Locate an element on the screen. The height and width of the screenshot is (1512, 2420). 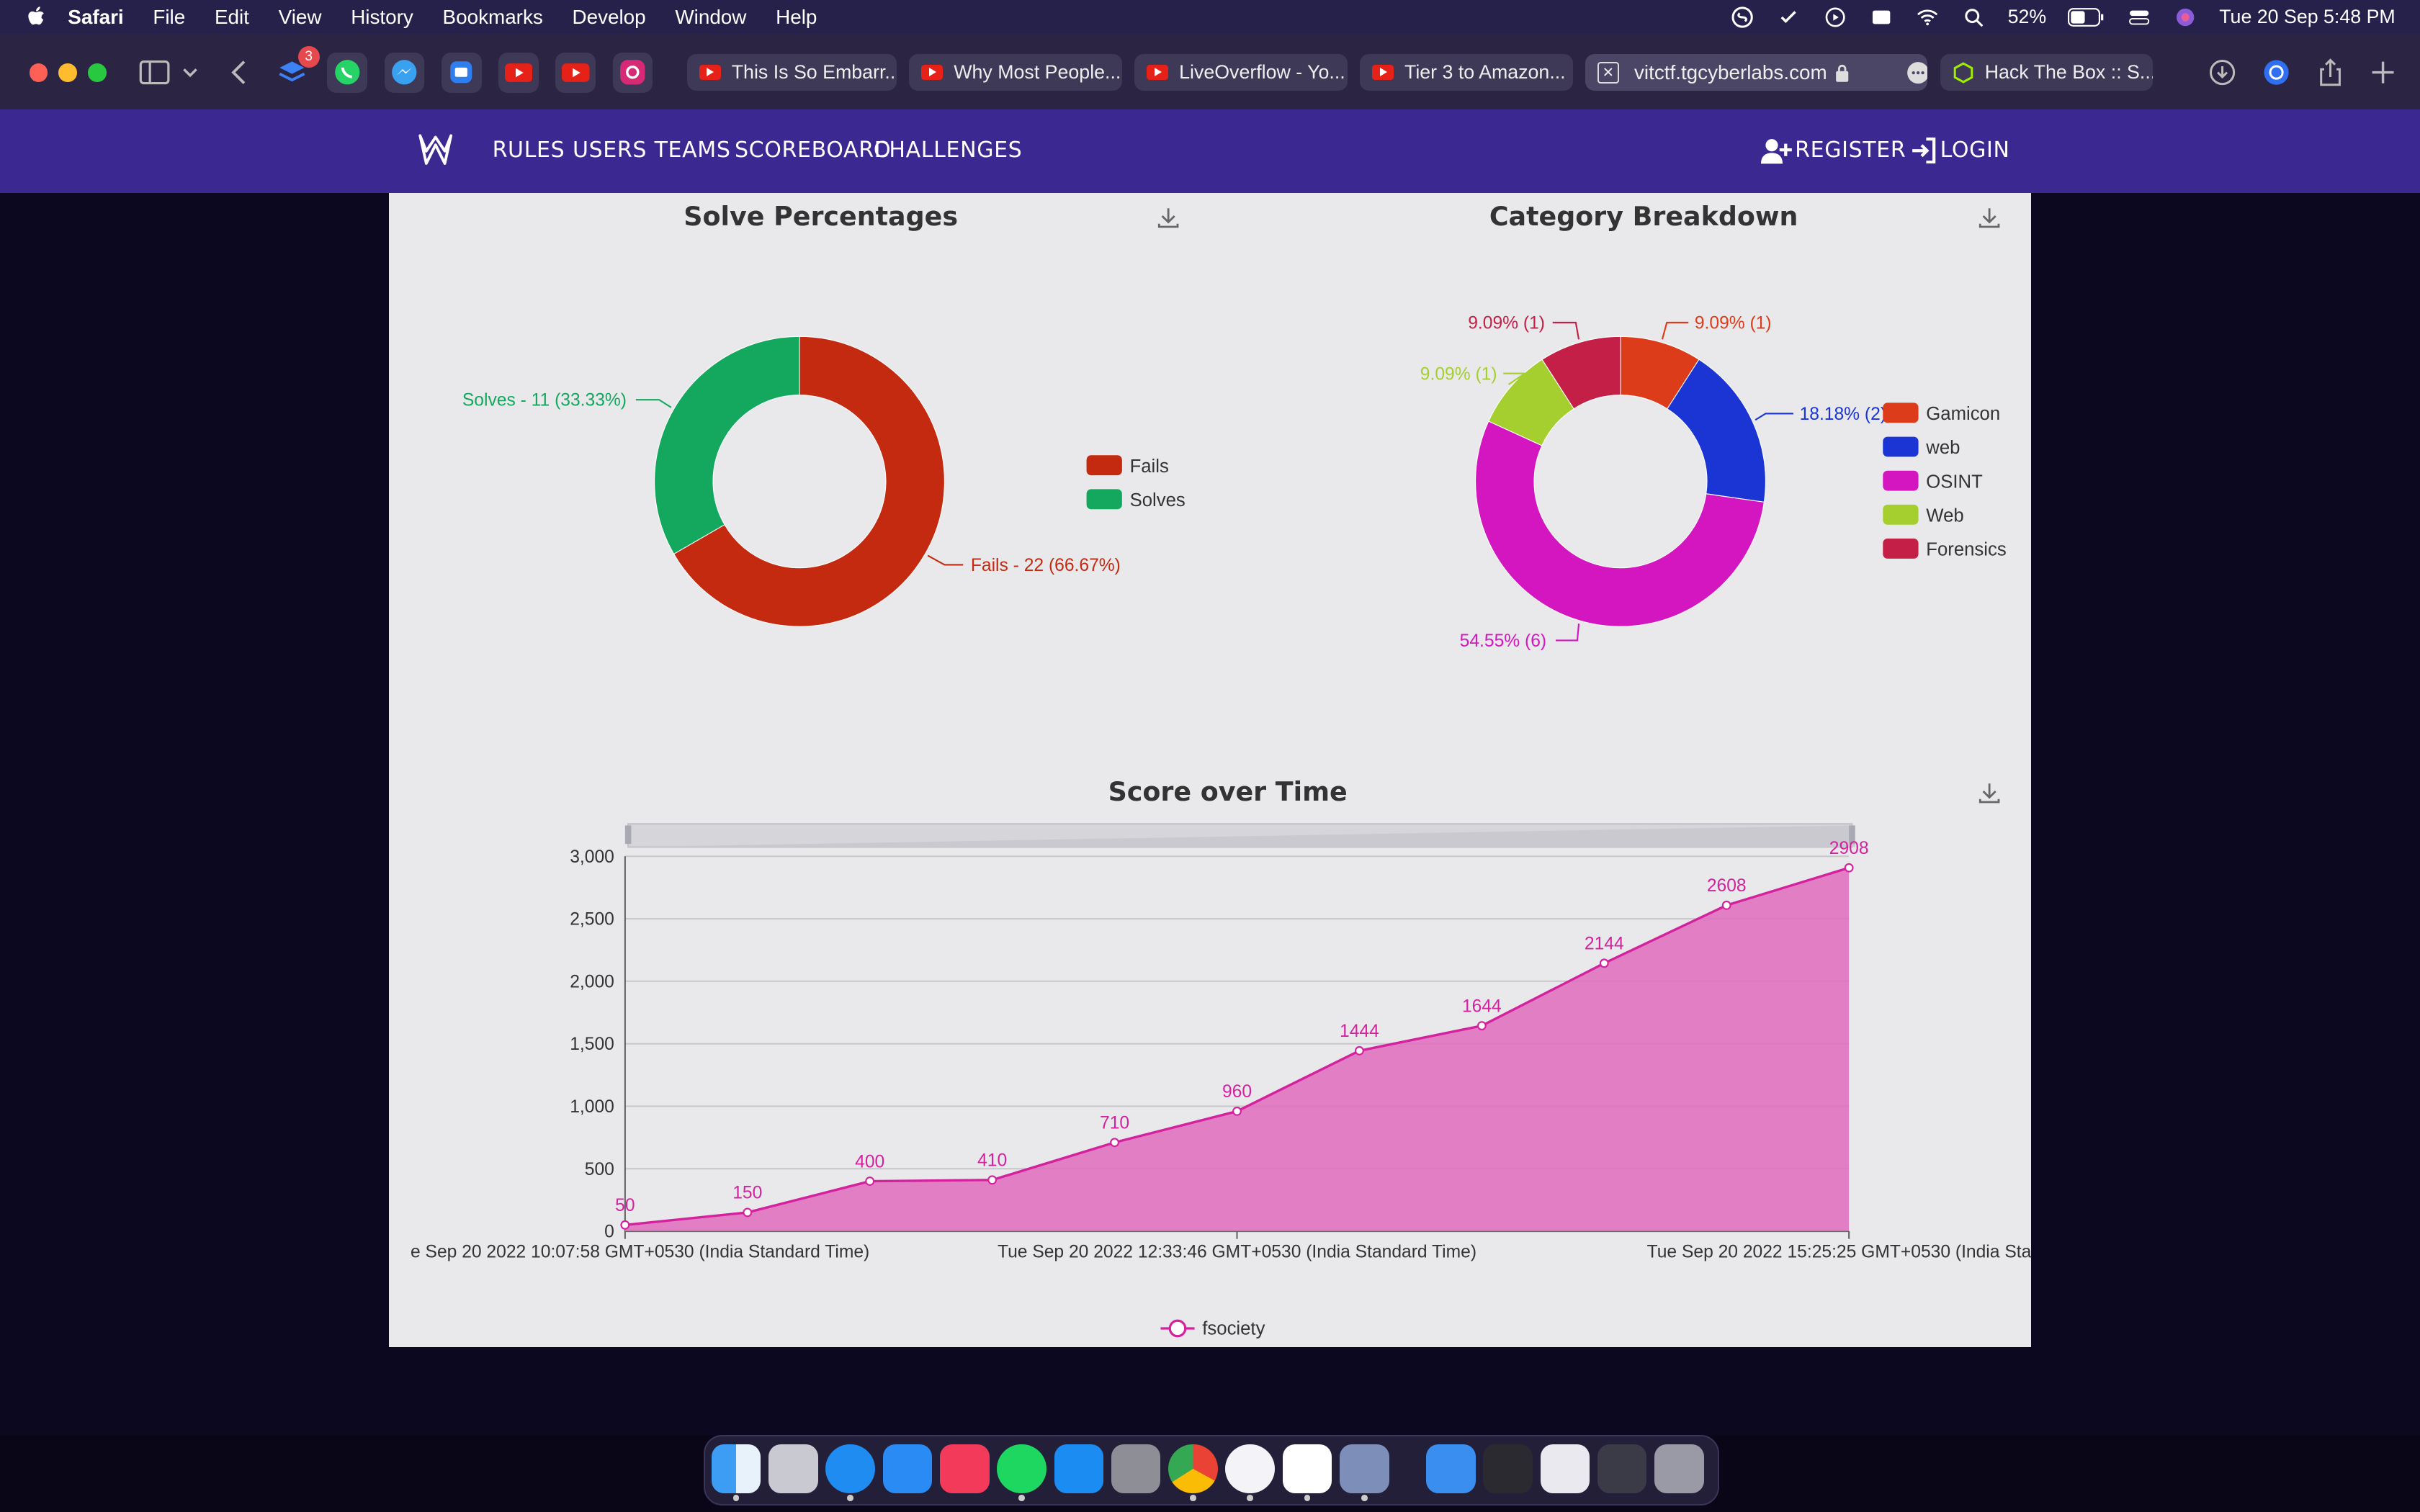
download-icon is located at coordinates (1989, 792).